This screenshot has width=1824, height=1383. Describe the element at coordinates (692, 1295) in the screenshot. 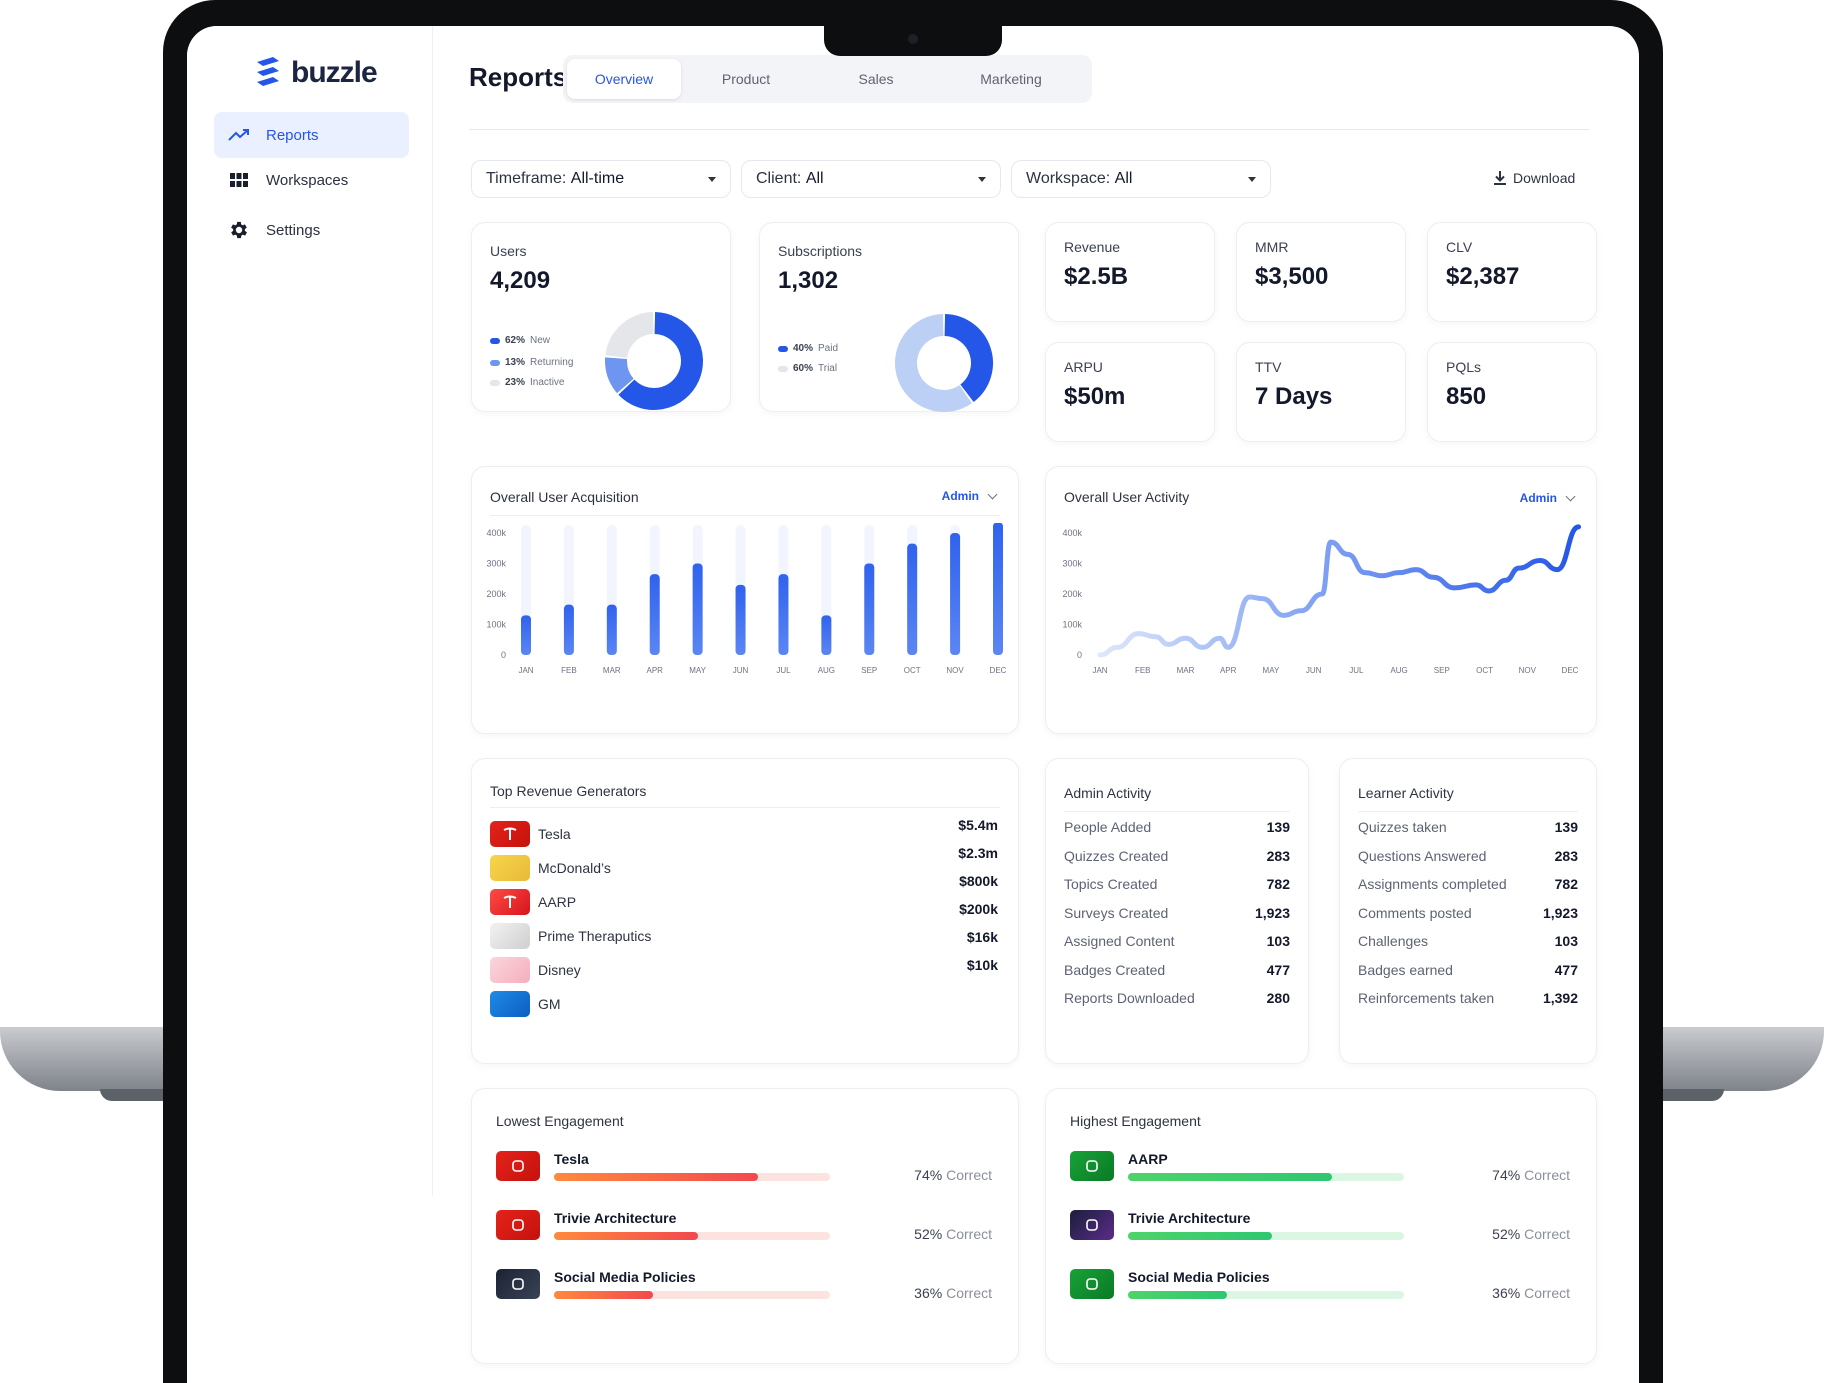

I see `engagement-progress-track` at that location.